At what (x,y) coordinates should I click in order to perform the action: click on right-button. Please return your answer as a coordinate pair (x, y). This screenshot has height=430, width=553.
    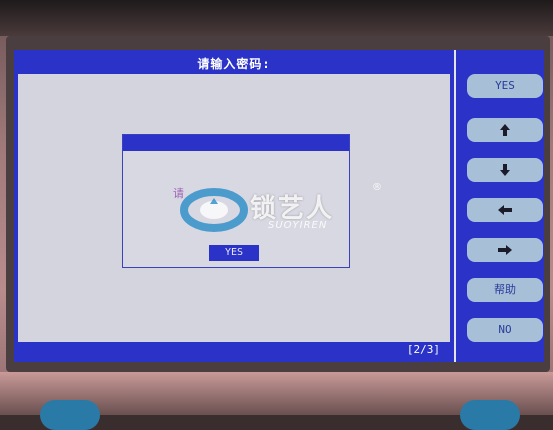
    Looking at the image, I should click on (505, 250).